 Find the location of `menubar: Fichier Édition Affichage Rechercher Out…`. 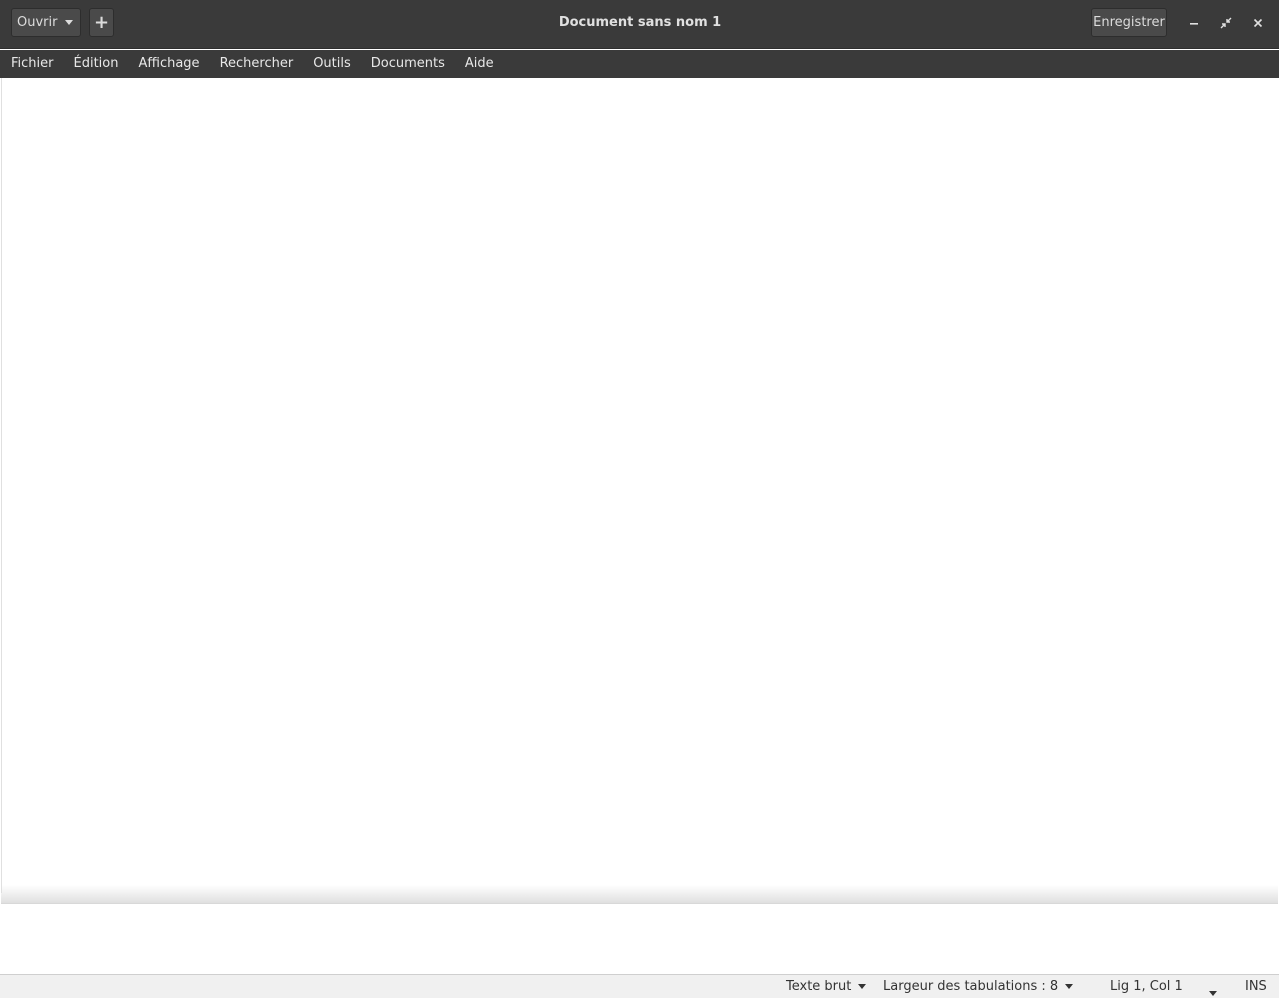

menubar: Fichier Édition Affichage Rechercher Out… is located at coordinates (639, 64).